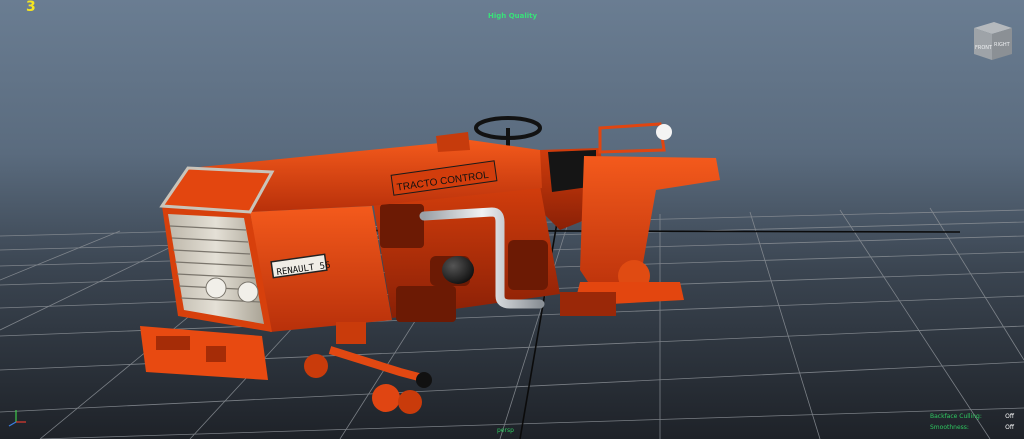 The height and width of the screenshot is (439, 1024). Describe the element at coordinates (975, 428) in the screenshot. I see `smoothness-readout: Smoothness: Off` at that location.